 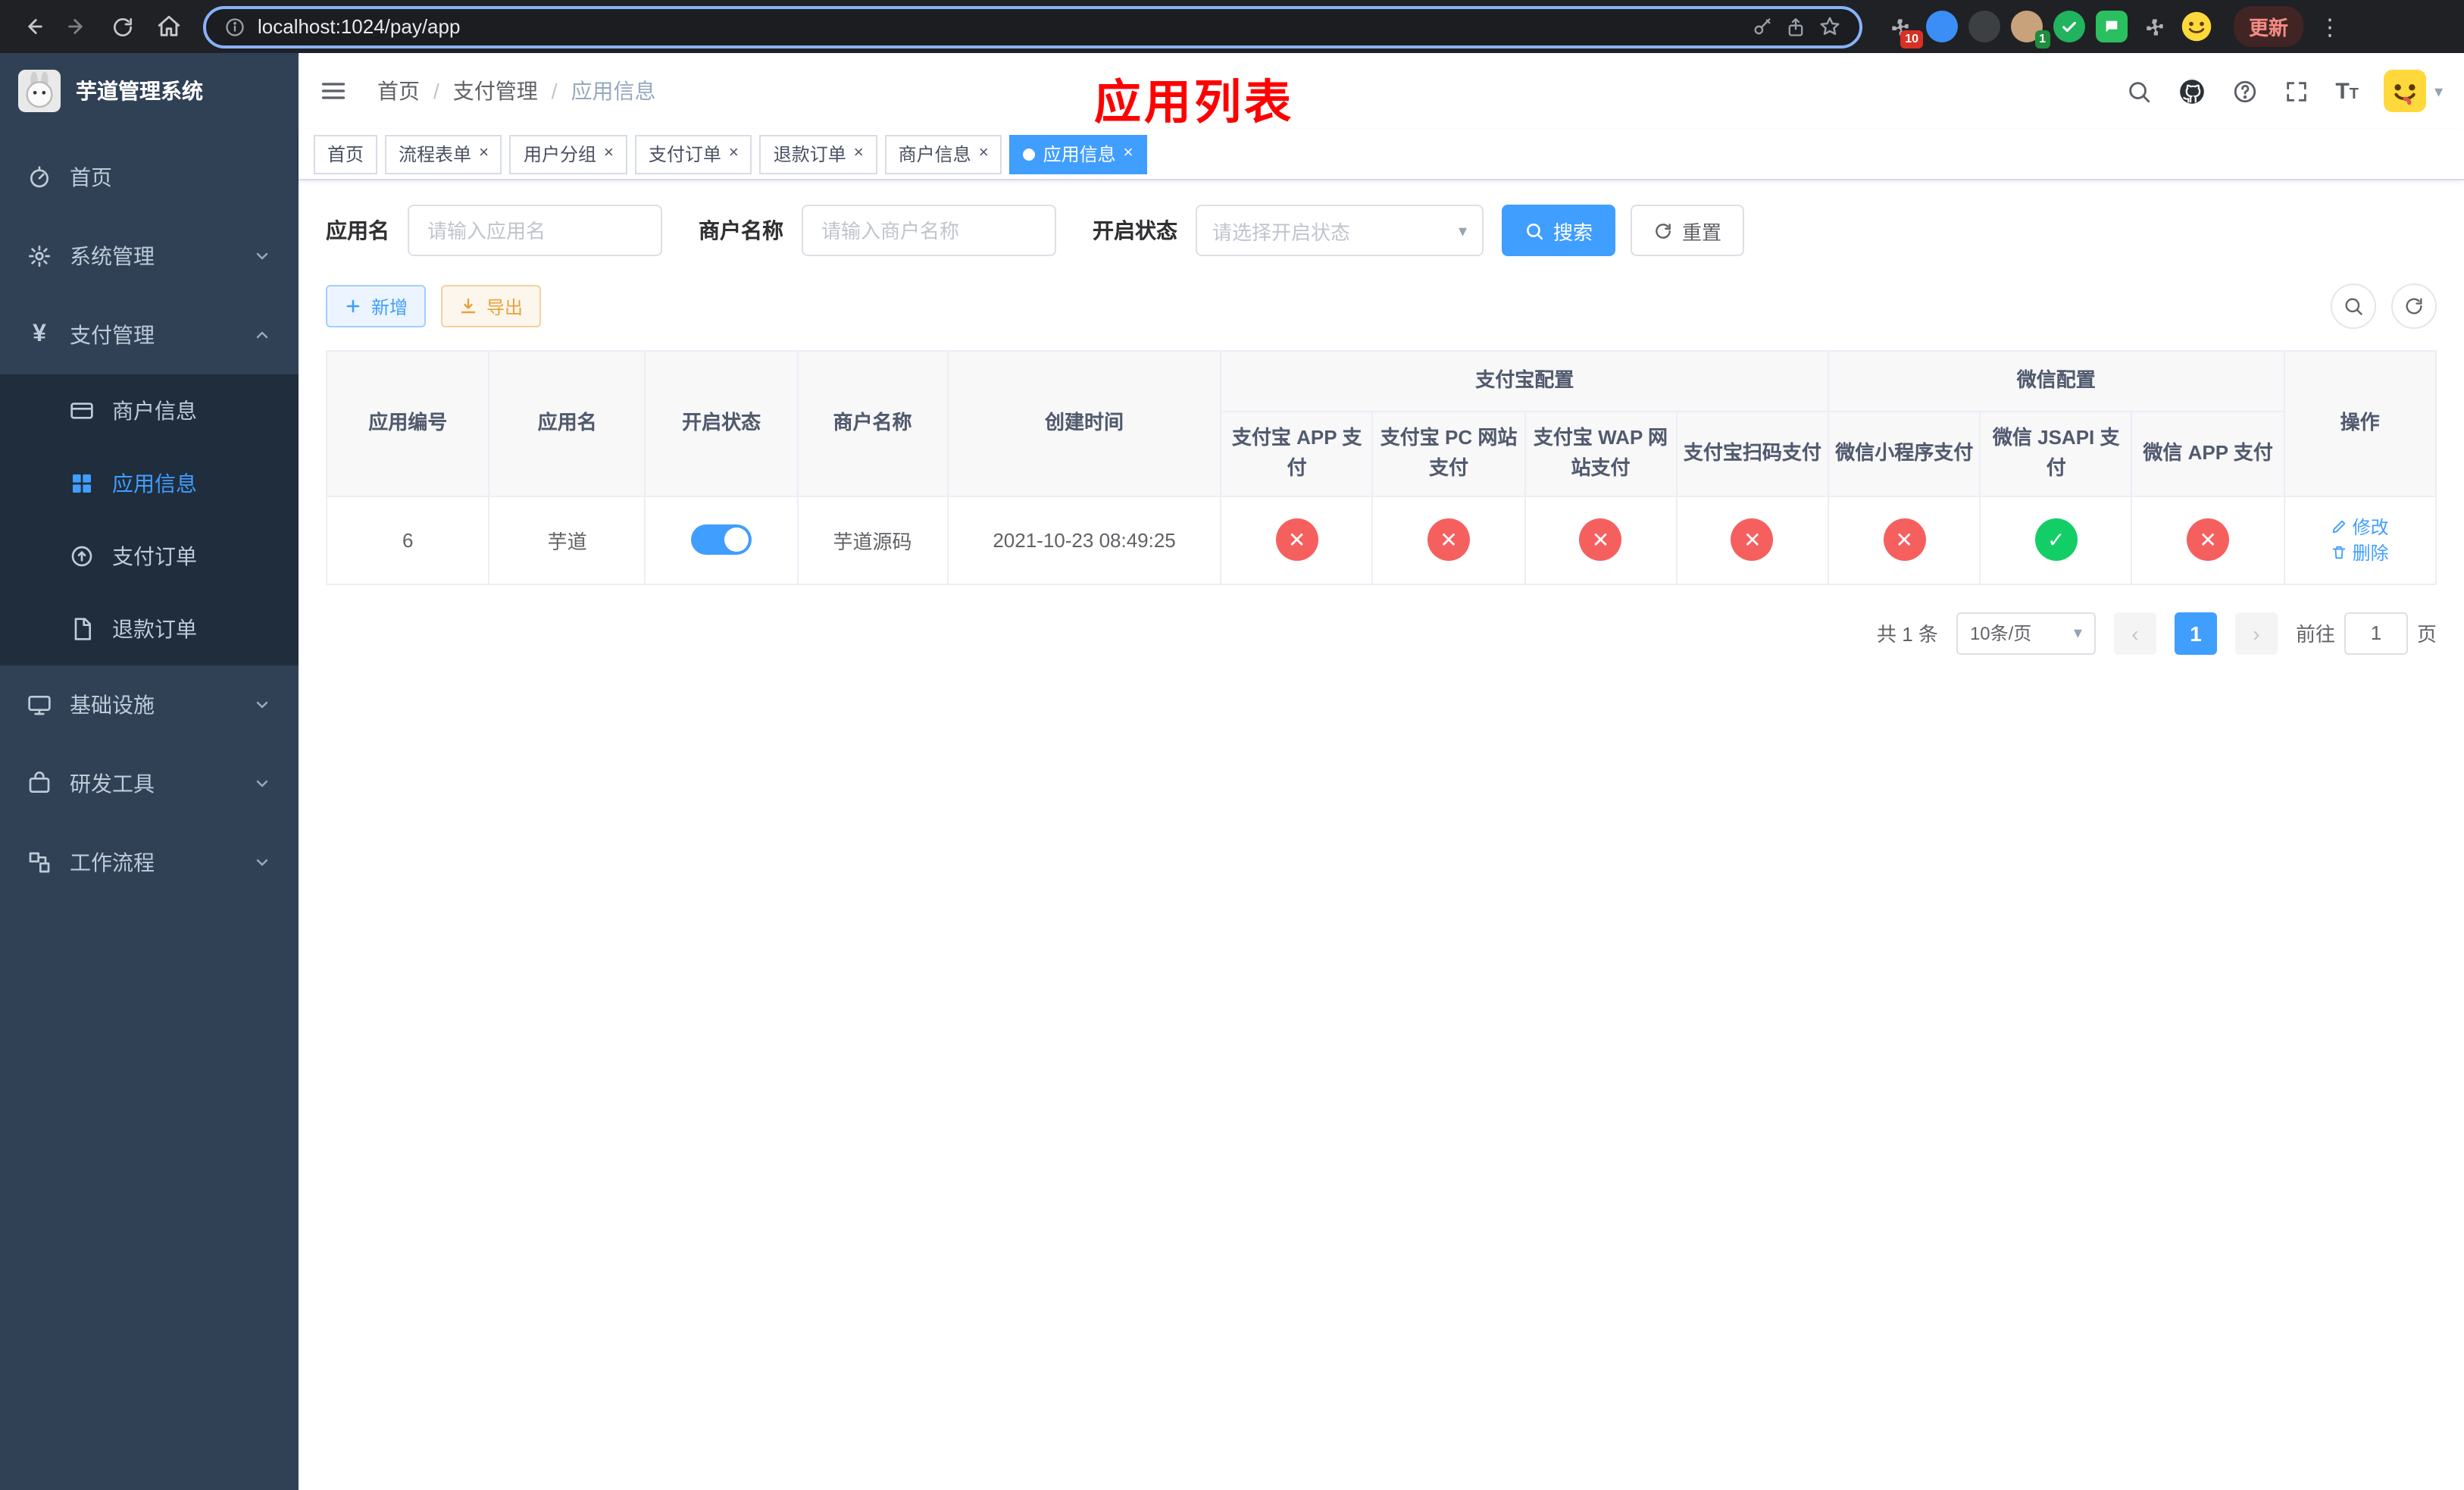 What do you see at coordinates (2426, 634) in the screenshot?
I see `goto-suffix: 页` at bounding box center [2426, 634].